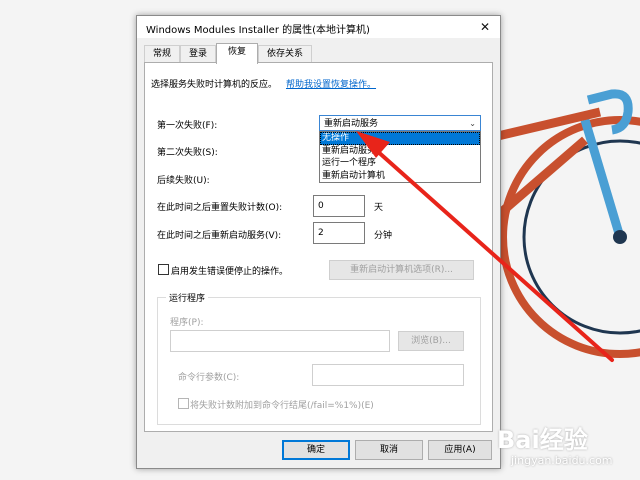 The image size is (640, 480). What do you see at coordinates (316, 450) in the screenshot?
I see `ok-button: 确定` at bounding box center [316, 450].